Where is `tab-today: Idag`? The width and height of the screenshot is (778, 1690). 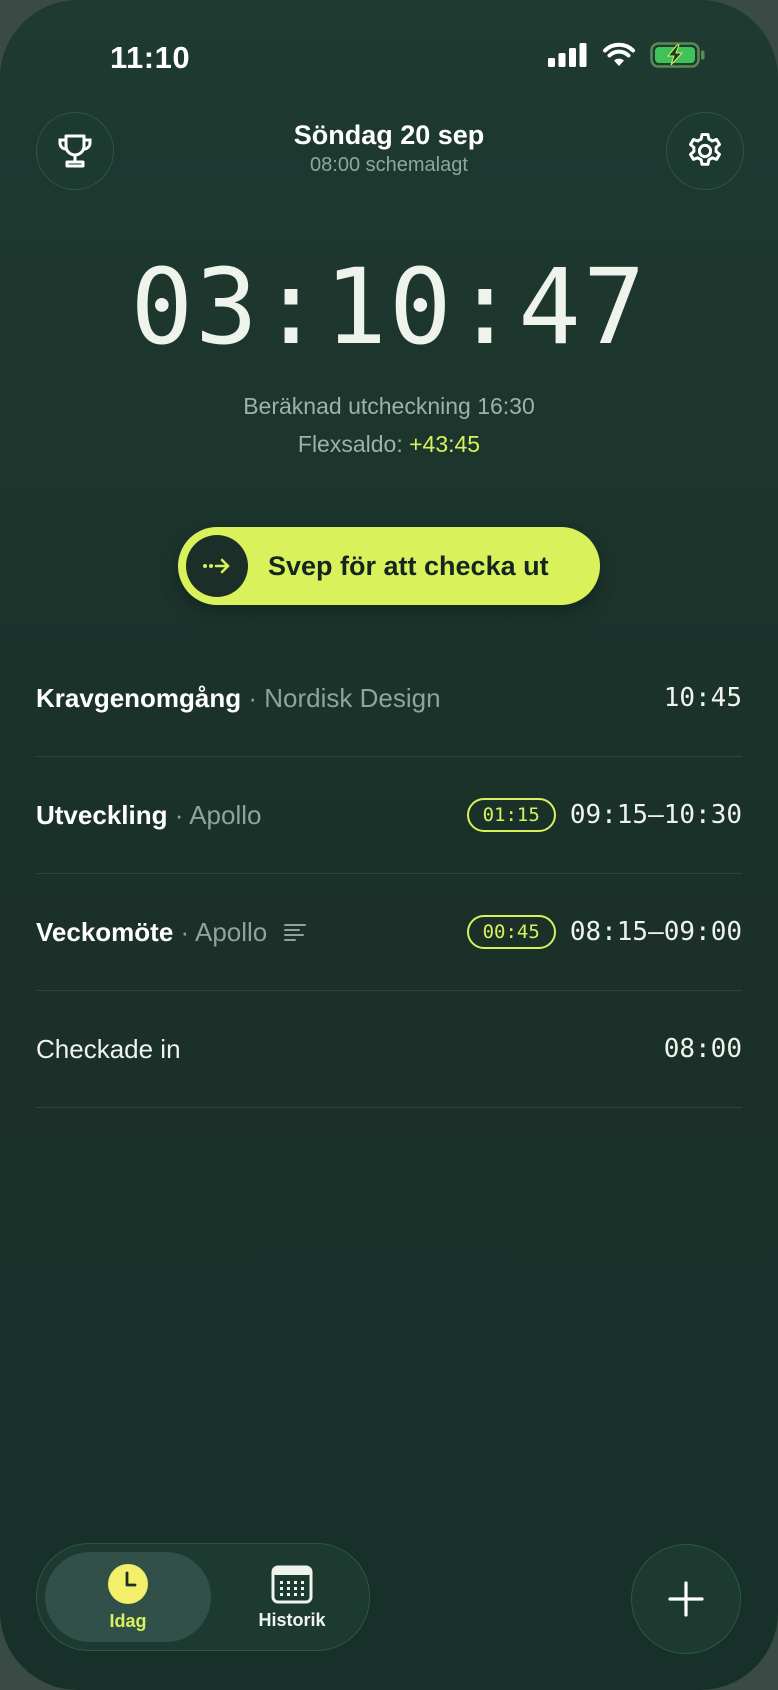
tab-today: Idag is located at coordinates (128, 1597).